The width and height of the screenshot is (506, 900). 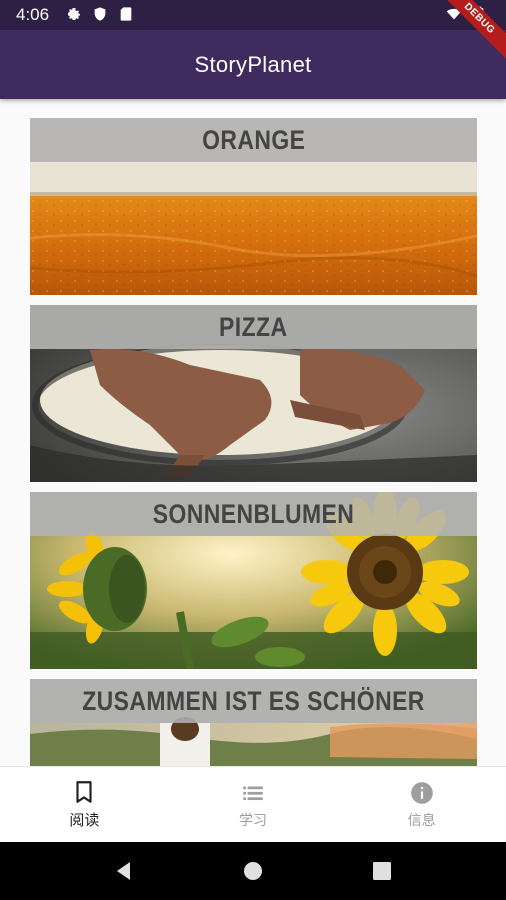 What do you see at coordinates (382, 871) in the screenshot?
I see `recents-icon` at bounding box center [382, 871].